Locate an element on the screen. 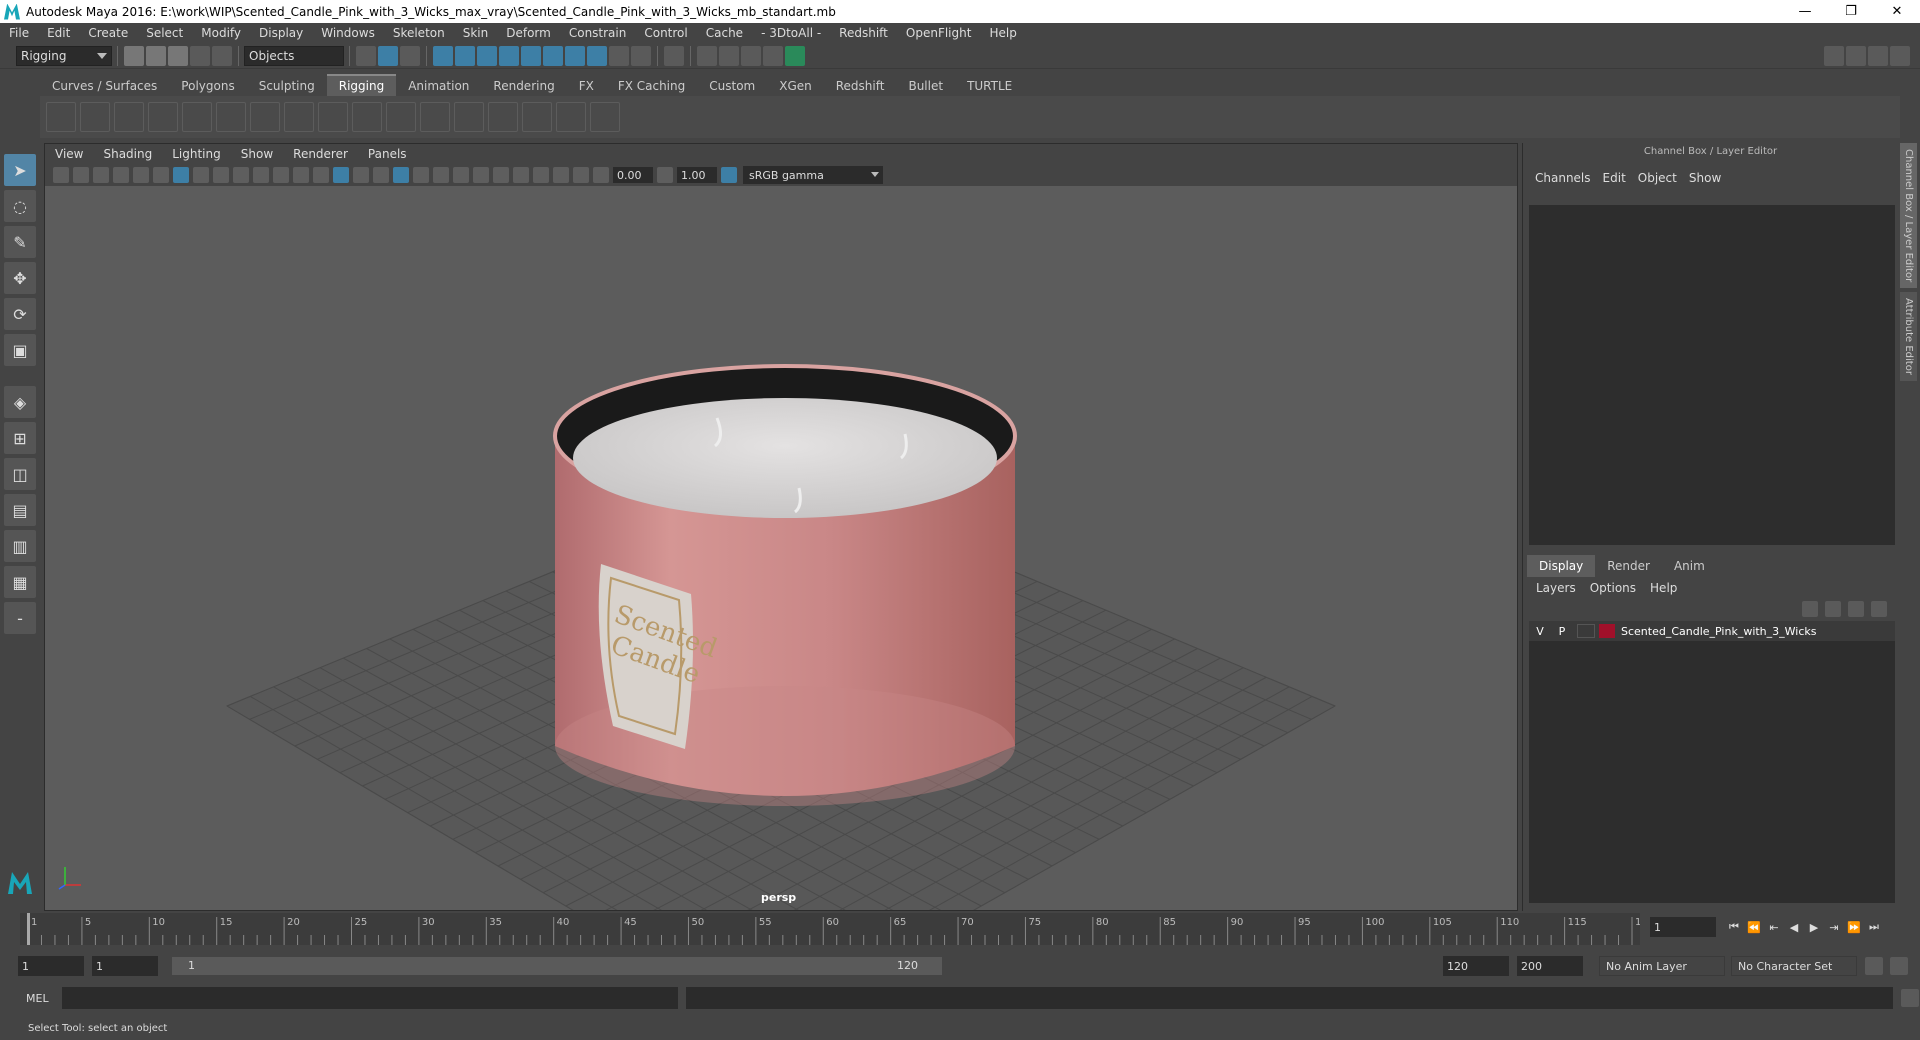 This screenshot has height=1040, width=1920. anim-layer-dropdown: No Anim Layer is located at coordinates (1662, 966).